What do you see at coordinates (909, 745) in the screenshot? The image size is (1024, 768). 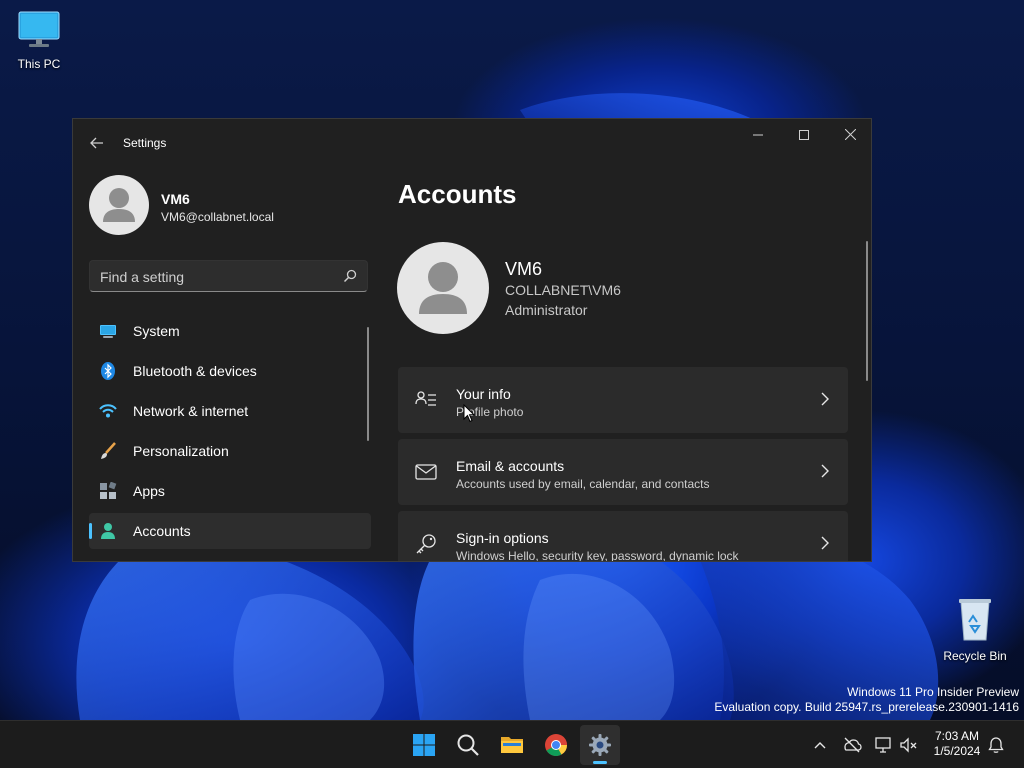 I see `volume-muted-icon` at bounding box center [909, 745].